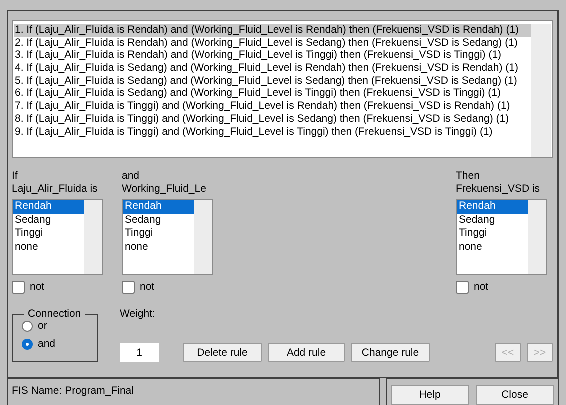  Describe the element at coordinates (272, 132) in the screenshot. I see `rule-item: 9. If (Laju_Alir_Fluida is Tinggi) and (Working_Fluid_Level is Tinggi) then (Frekuensi_VSD is Tinggi) (1)` at that location.